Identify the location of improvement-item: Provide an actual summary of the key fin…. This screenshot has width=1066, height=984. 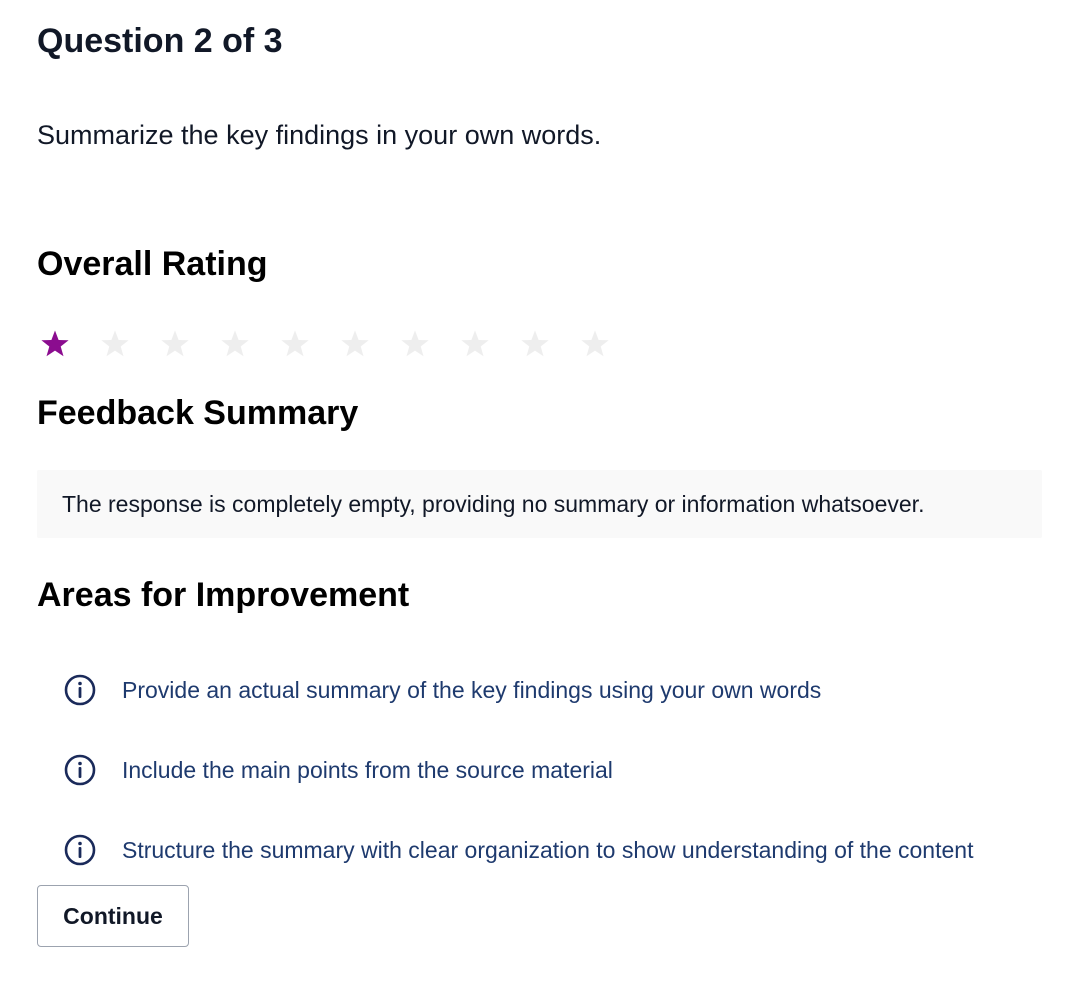
(442, 690).